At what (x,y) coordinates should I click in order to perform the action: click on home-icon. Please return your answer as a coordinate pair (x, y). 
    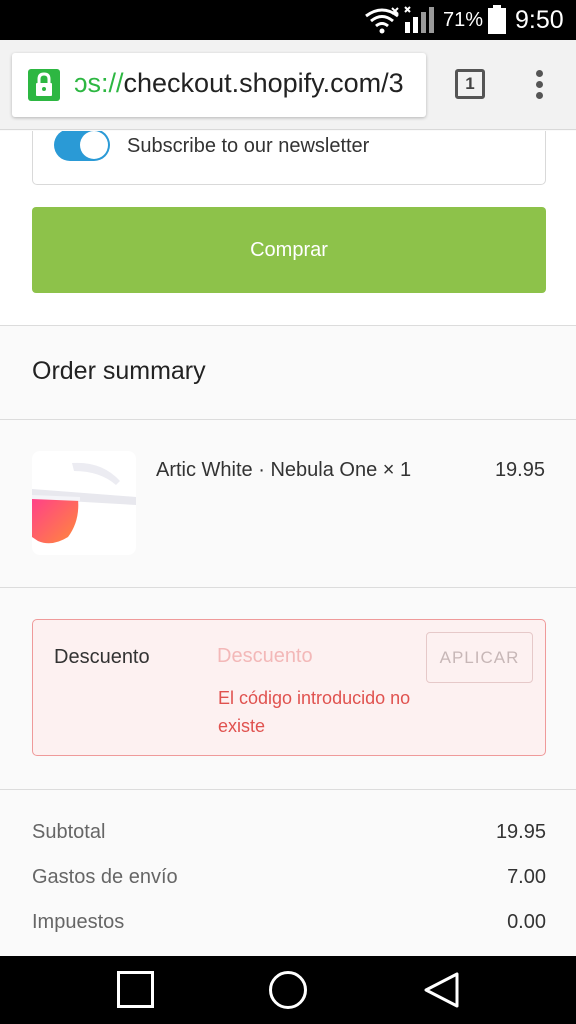
    Looking at the image, I should click on (288, 990).